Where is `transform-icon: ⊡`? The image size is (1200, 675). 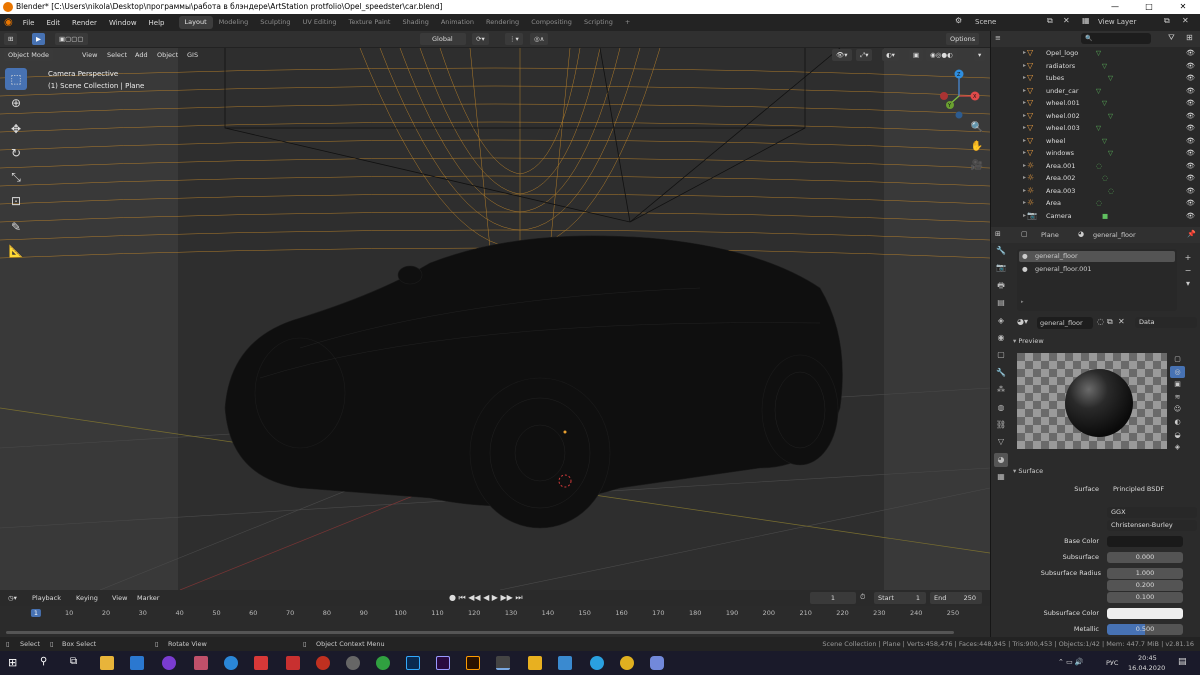 transform-icon: ⊡ is located at coordinates (16, 201).